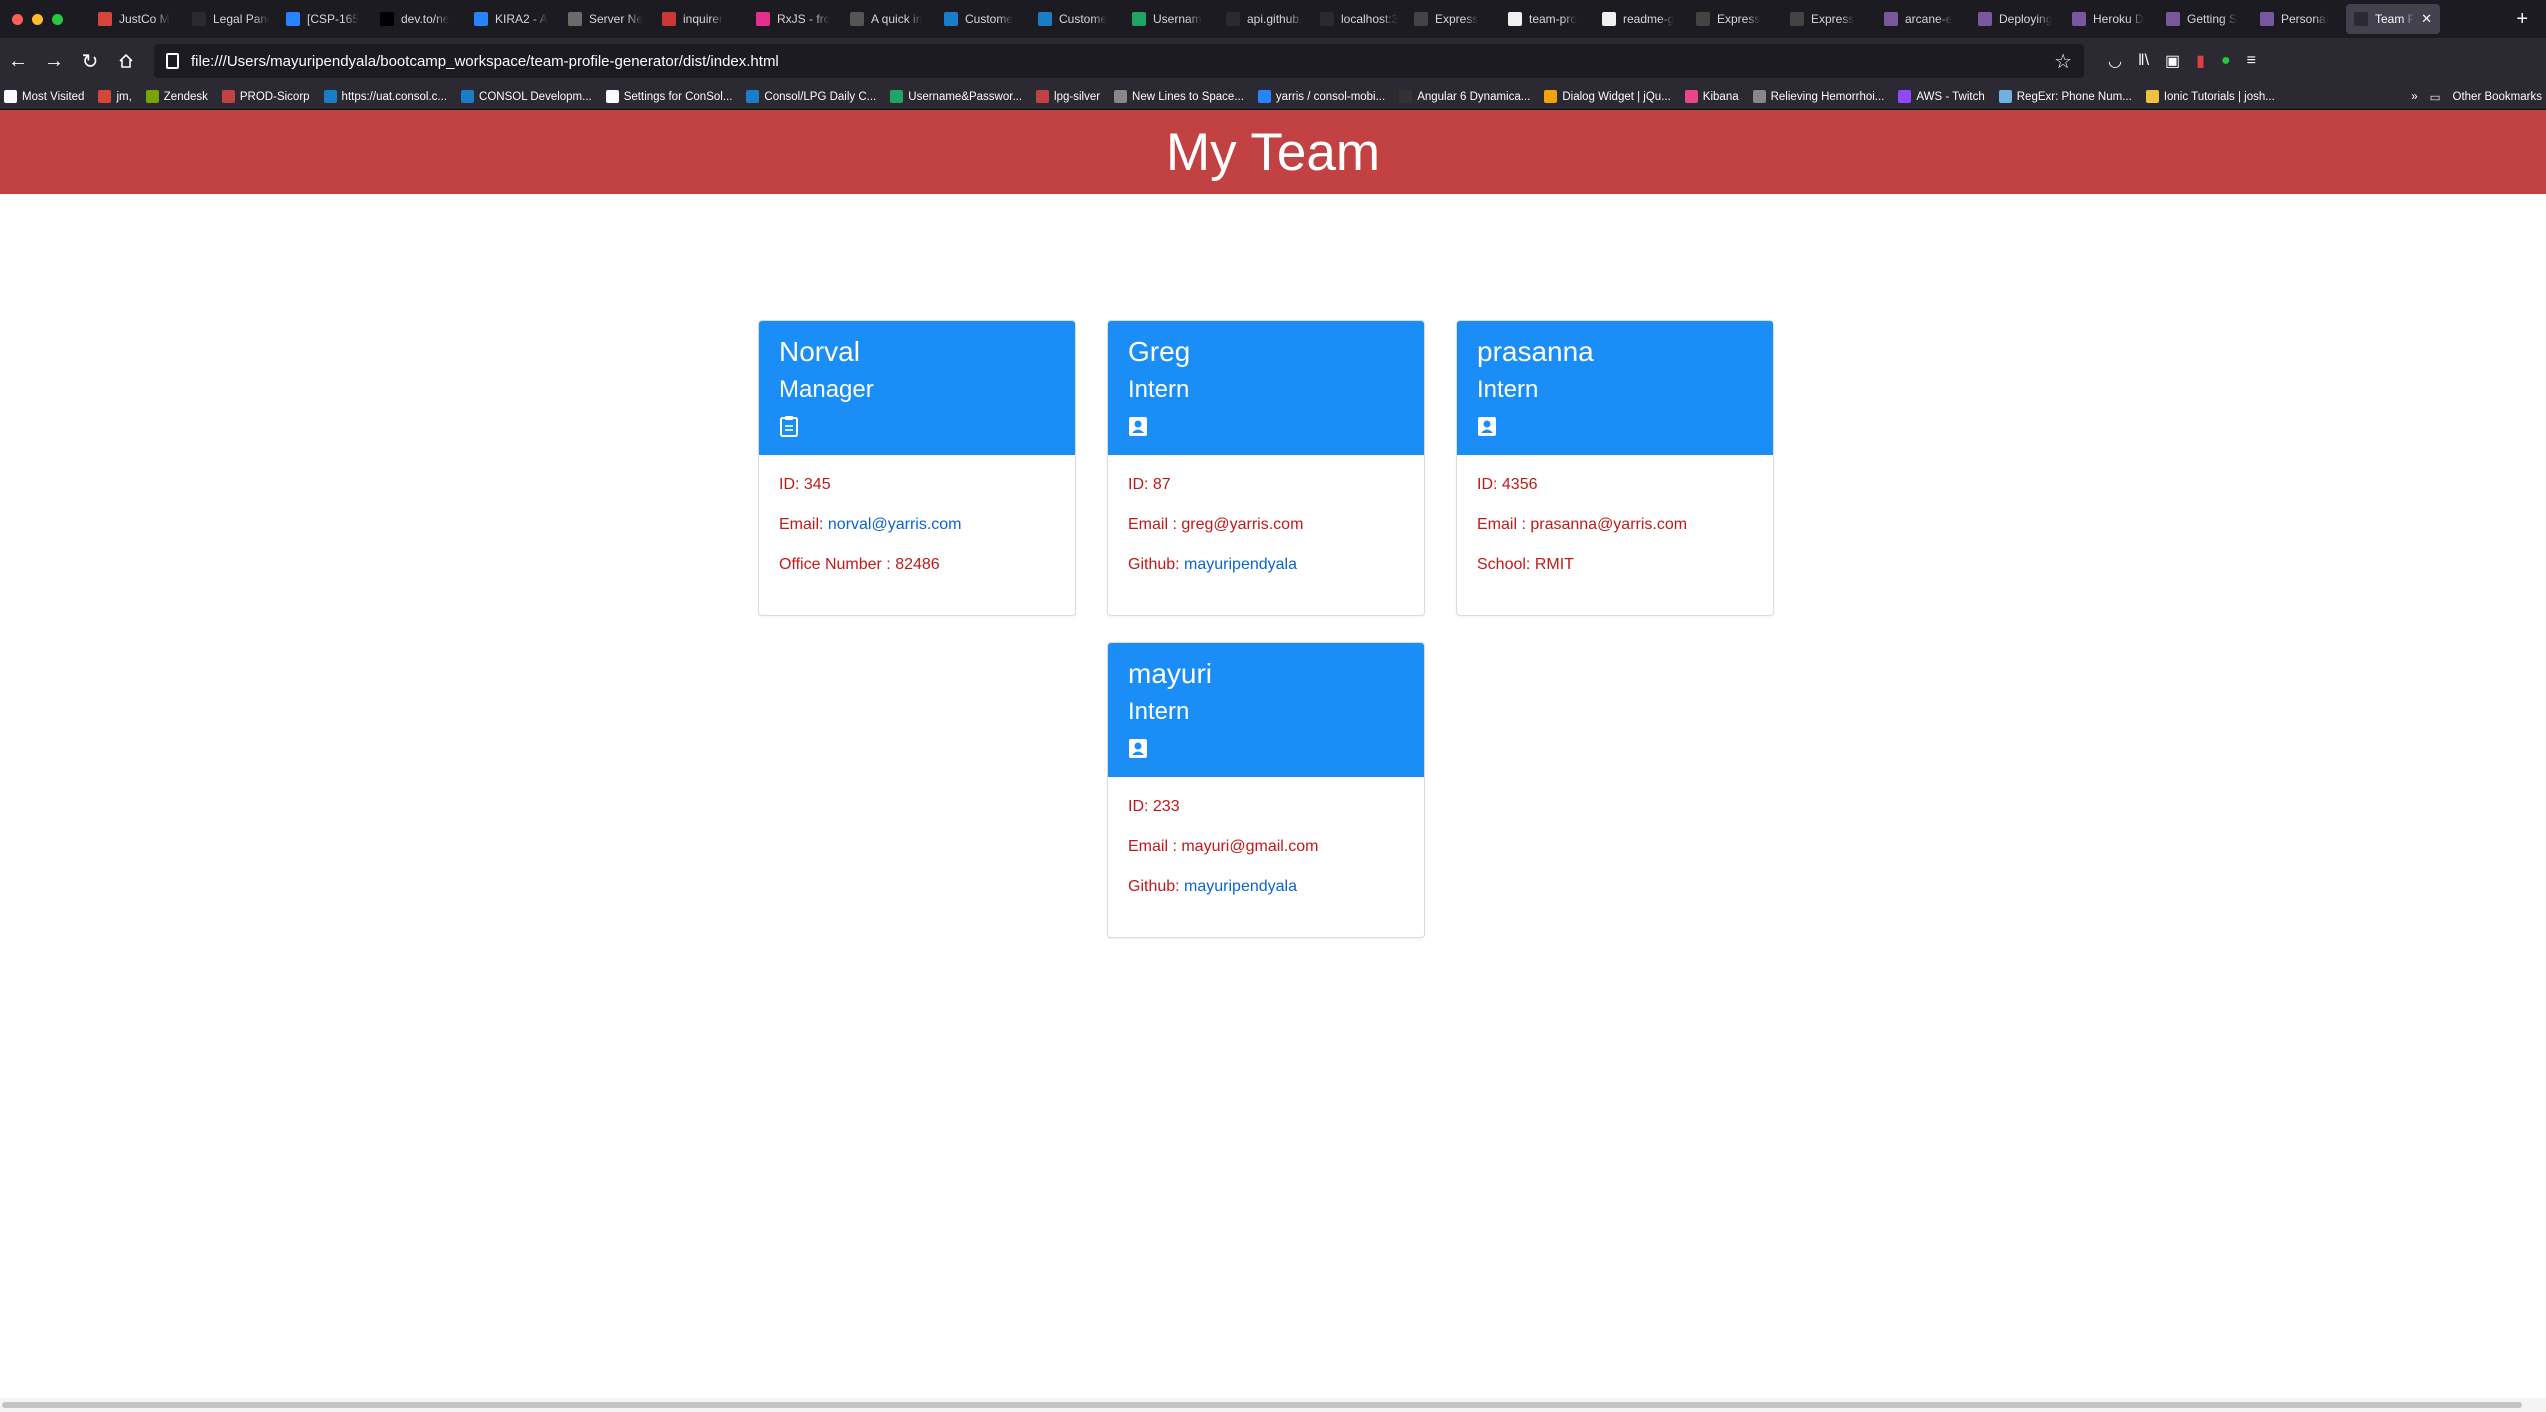 The height and width of the screenshot is (1412, 2546). Describe the element at coordinates (1170, 673) in the screenshot. I see `employee-name: mayuri` at that location.